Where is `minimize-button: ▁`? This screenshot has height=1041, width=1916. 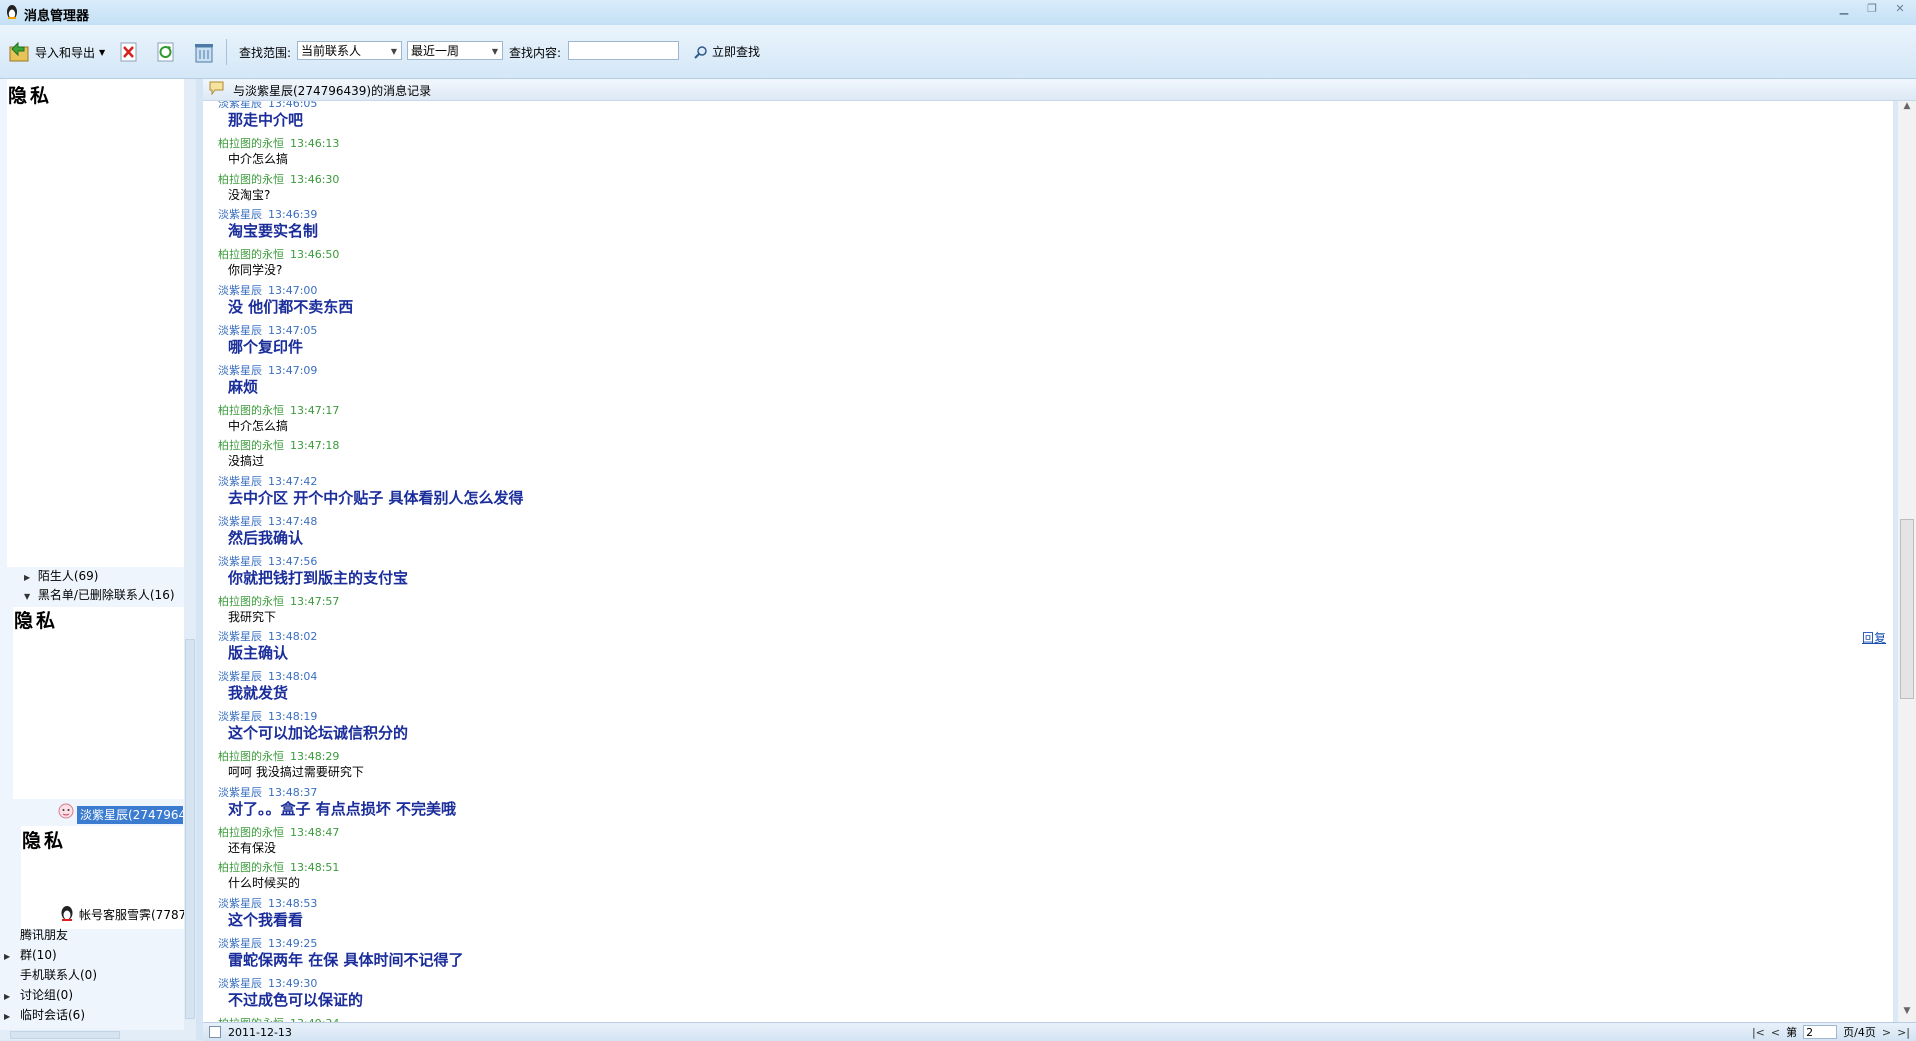 minimize-button: ▁ is located at coordinates (1844, 8).